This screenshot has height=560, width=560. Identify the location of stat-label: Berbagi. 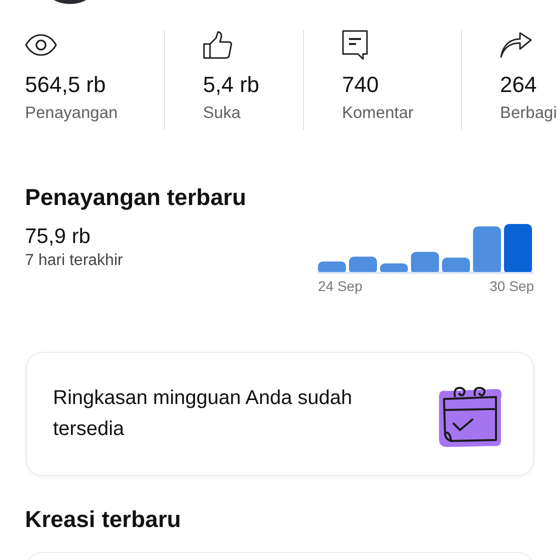
(528, 113).